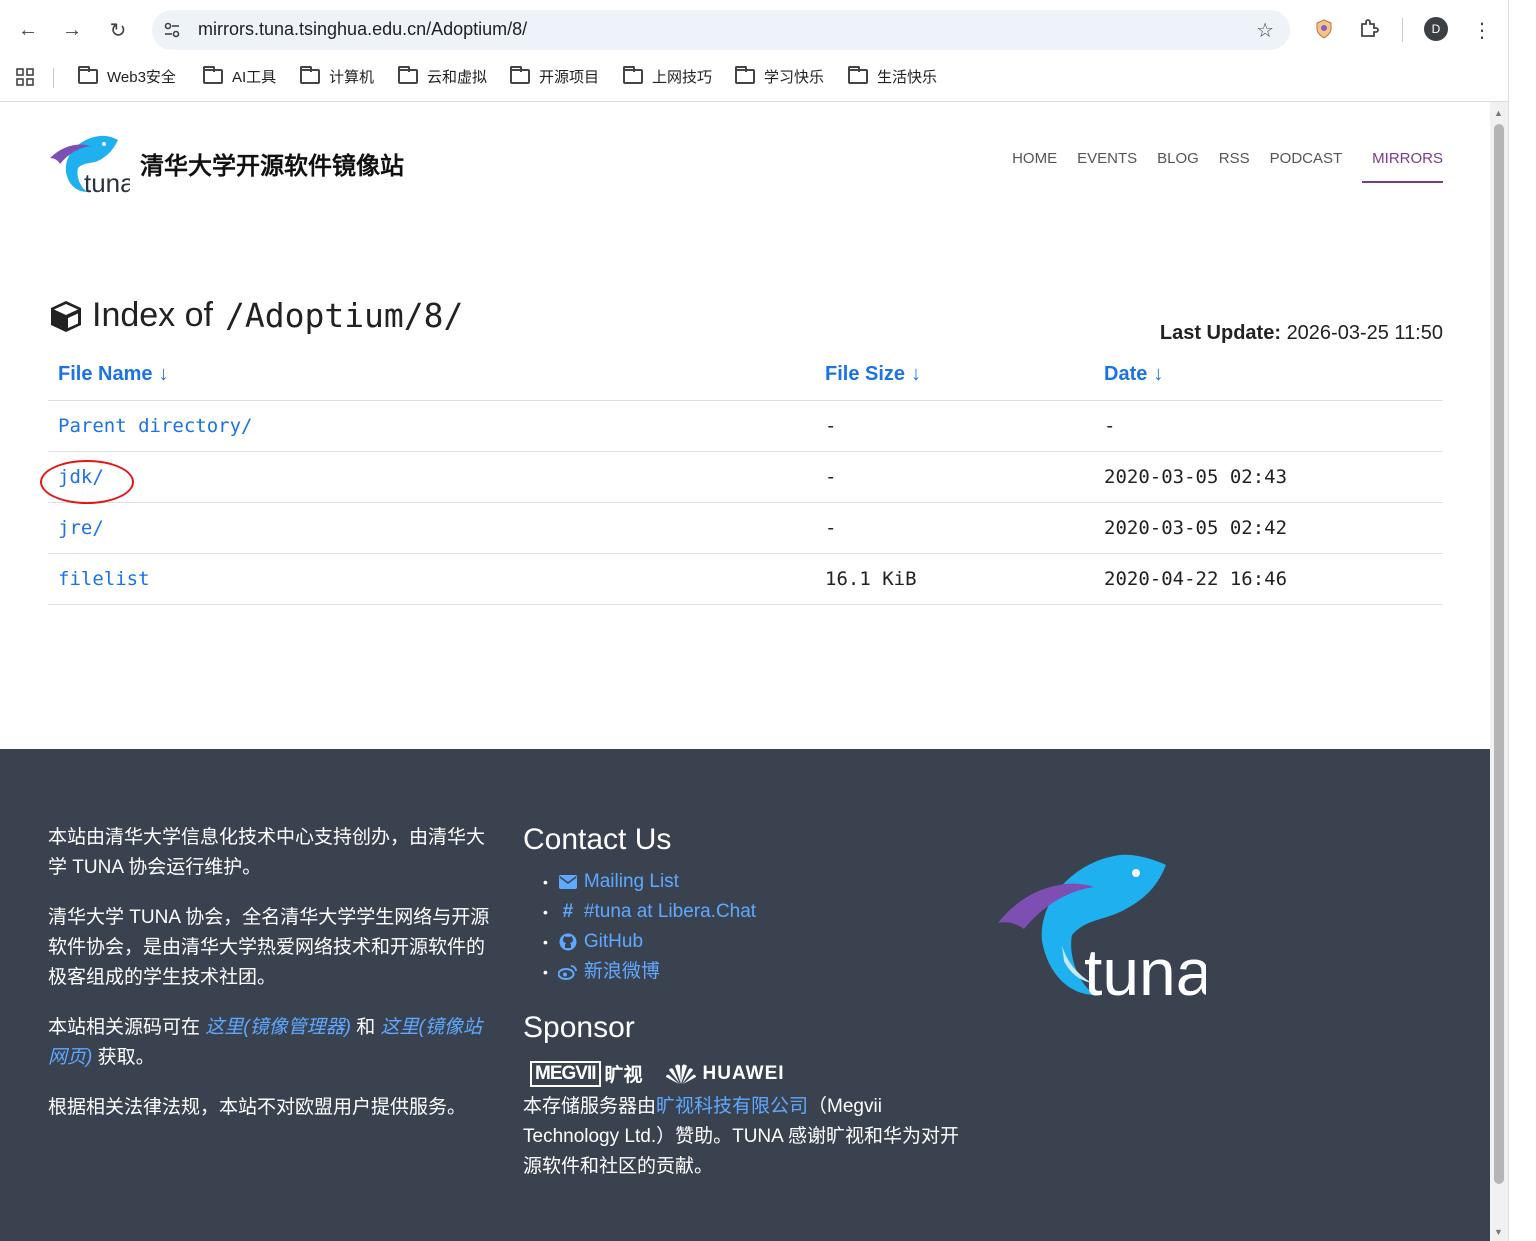  What do you see at coordinates (107, 182) in the screenshot?
I see `logo-text: tuna` at bounding box center [107, 182].